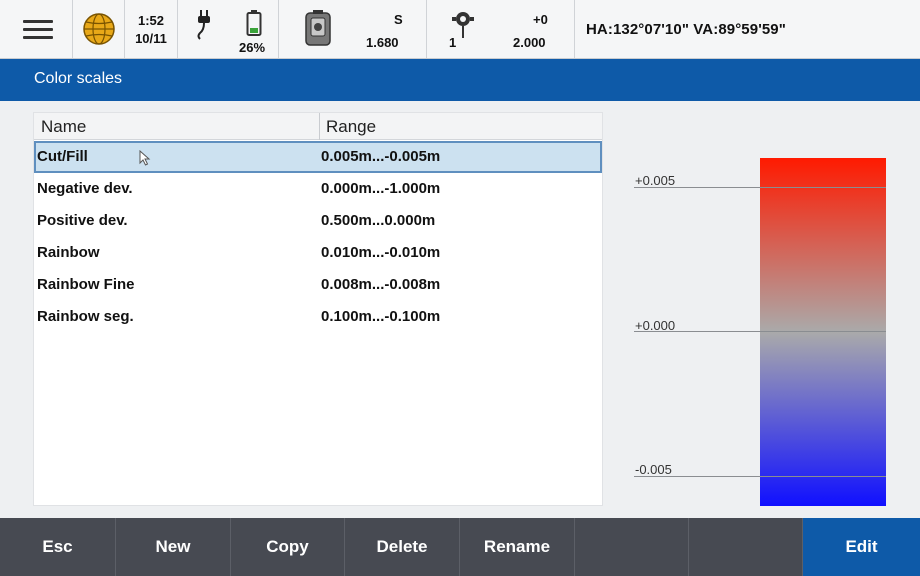 The height and width of the screenshot is (576, 920). What do you see at coordinates (254, 23) in the screenshot?
I see `battery-icon` at bounding box center [254, 23].